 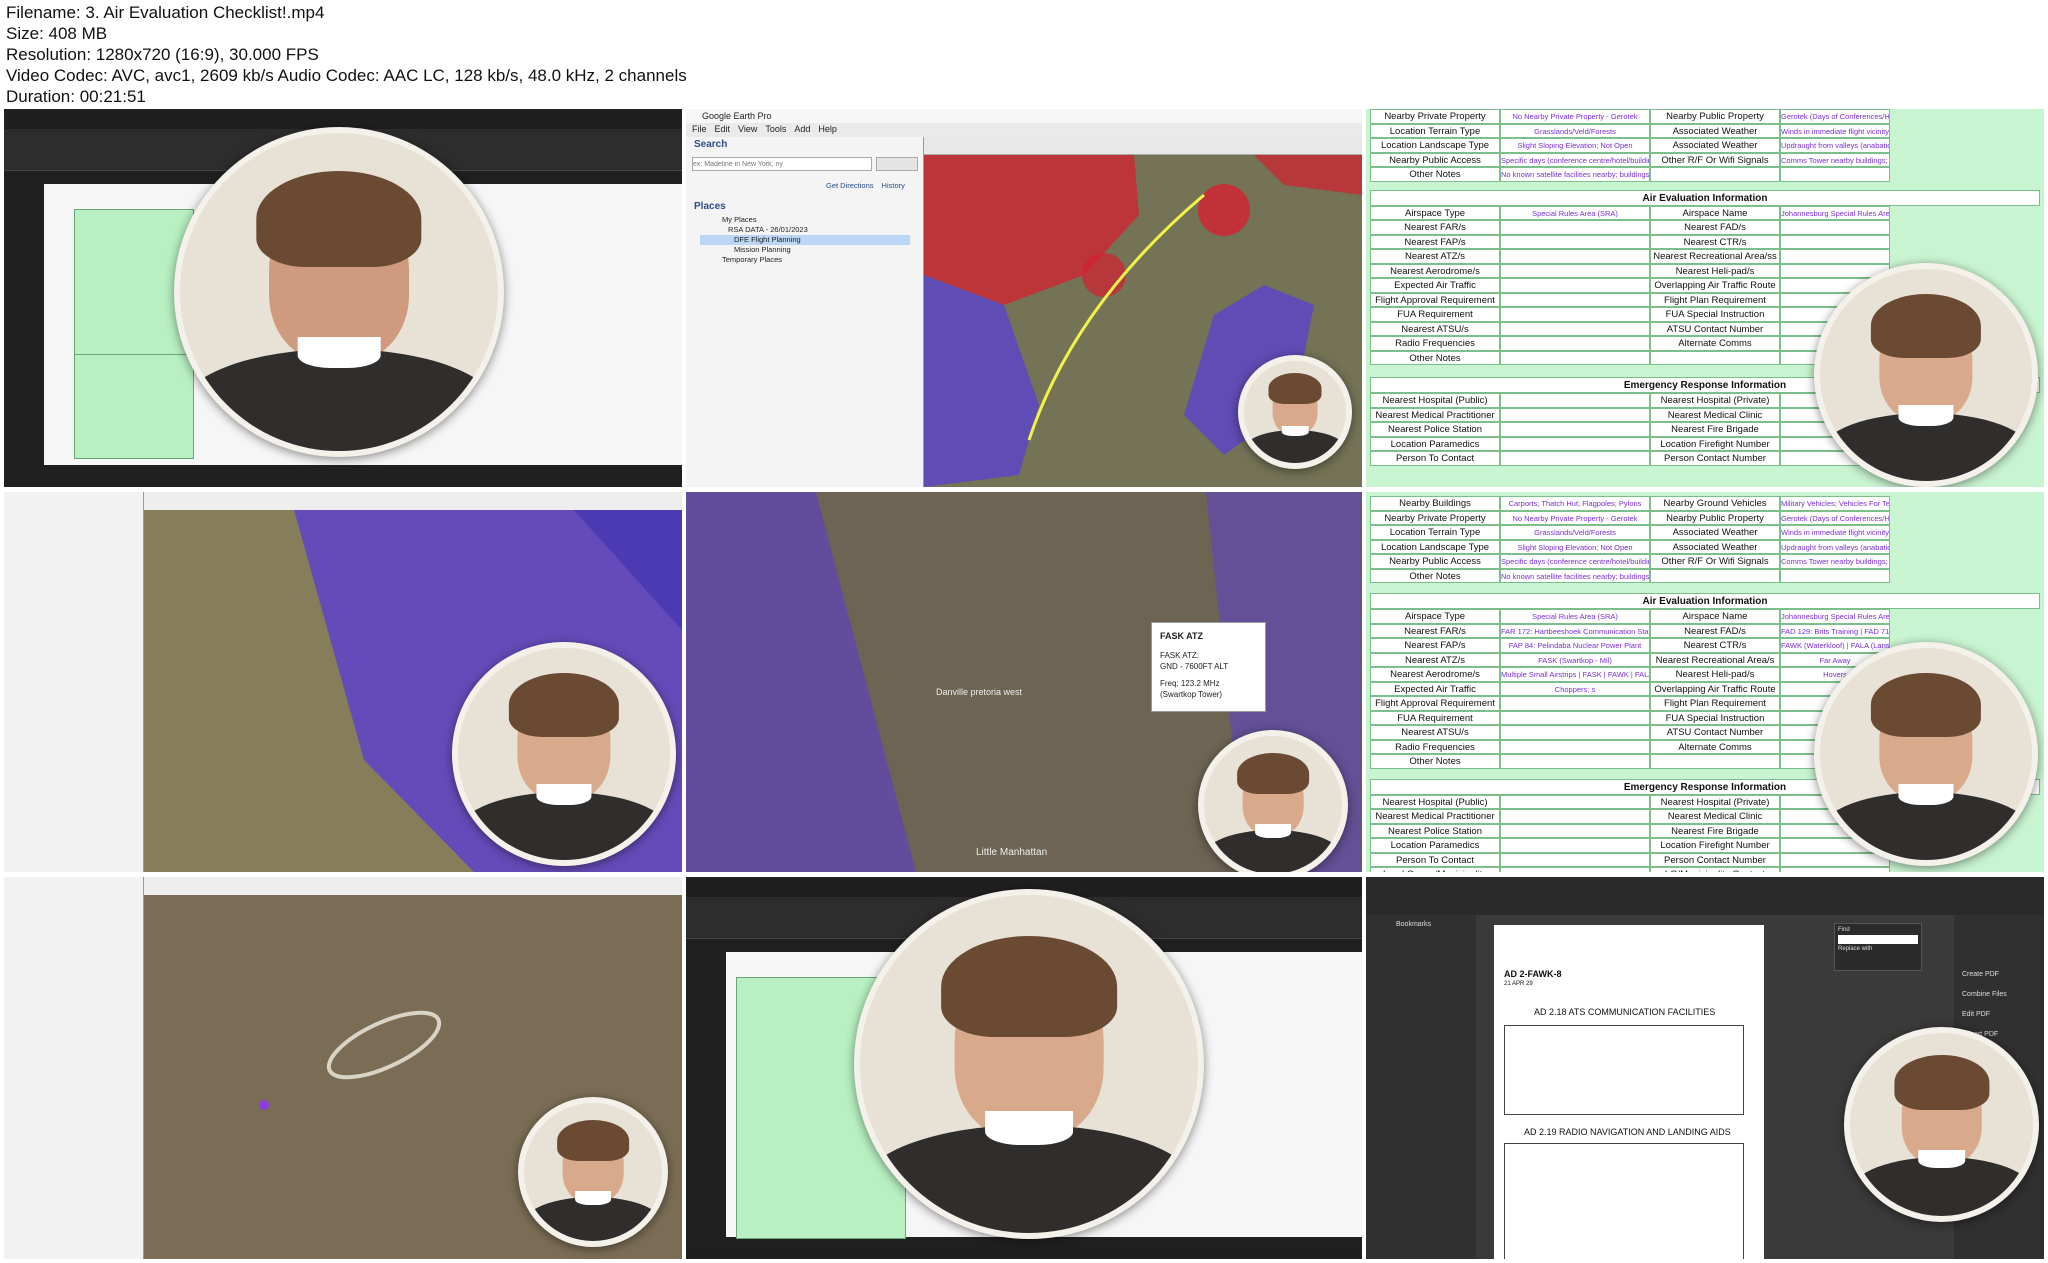 What do you see at coordinates (805, 230) in the screenshot?
I see `place-item: RSA DATA - 26/01/2023` at bounding box center [805, 230].